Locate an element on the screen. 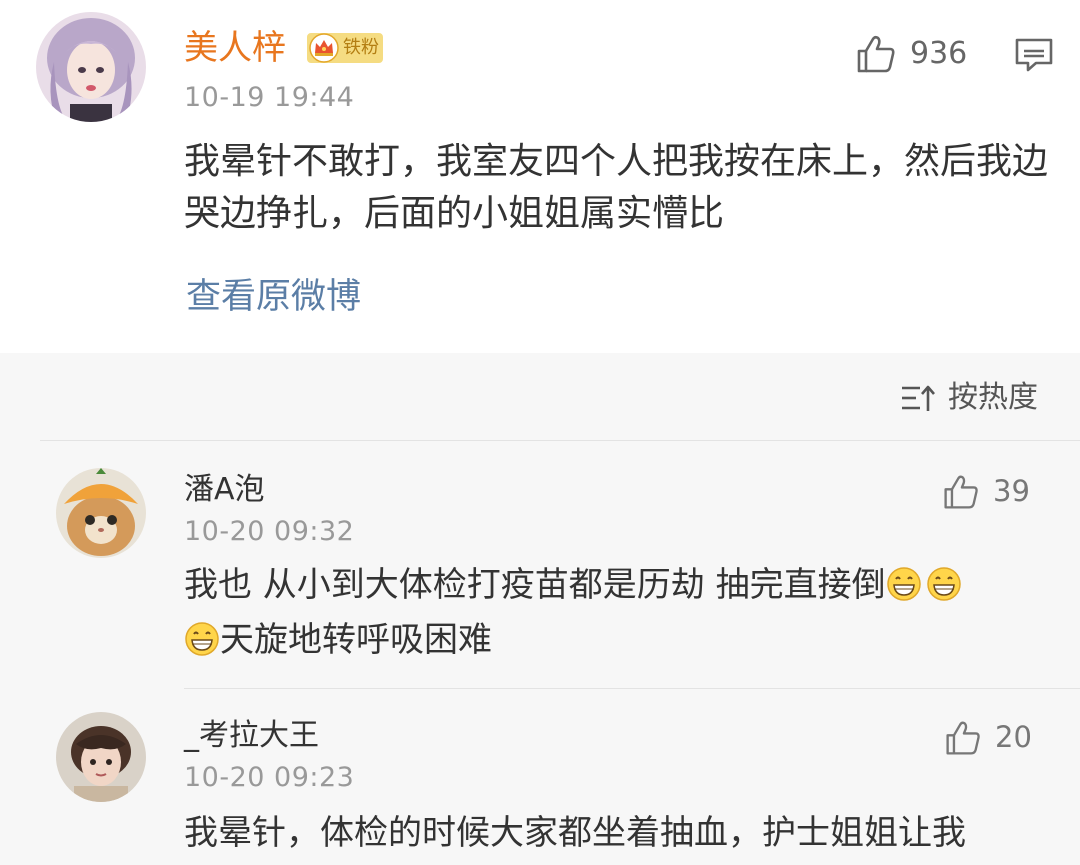 This screenshot has height=865, width=1080. view-original-link: 查看原微博 is located at coordinates (273, 297).